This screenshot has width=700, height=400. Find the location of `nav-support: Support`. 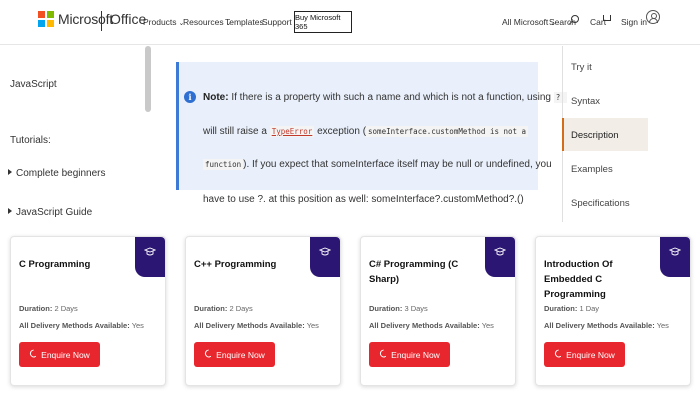

nav-support: Support is located at coordinates (277, 22).